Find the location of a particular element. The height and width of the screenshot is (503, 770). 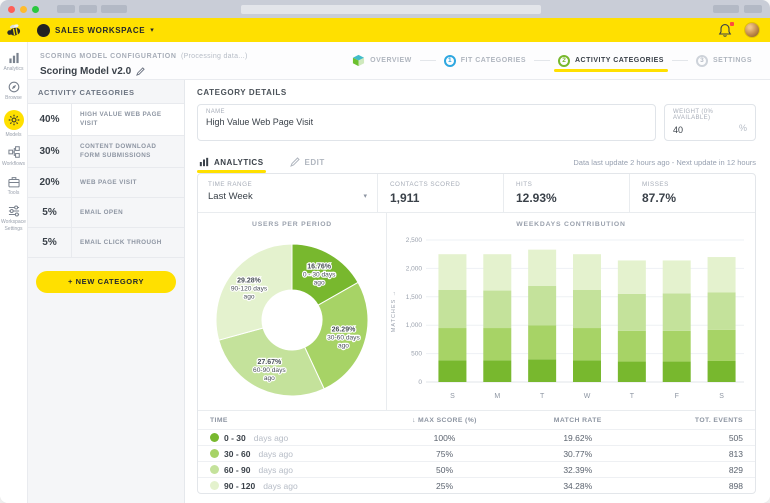

notification-badge is located at coordinates (732, 23).